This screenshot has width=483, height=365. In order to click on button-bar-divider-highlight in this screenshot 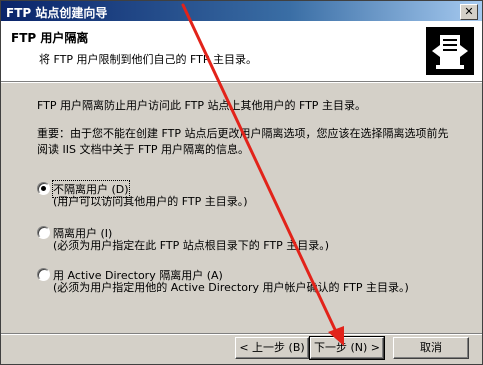, I will do `click(241, 334)`.